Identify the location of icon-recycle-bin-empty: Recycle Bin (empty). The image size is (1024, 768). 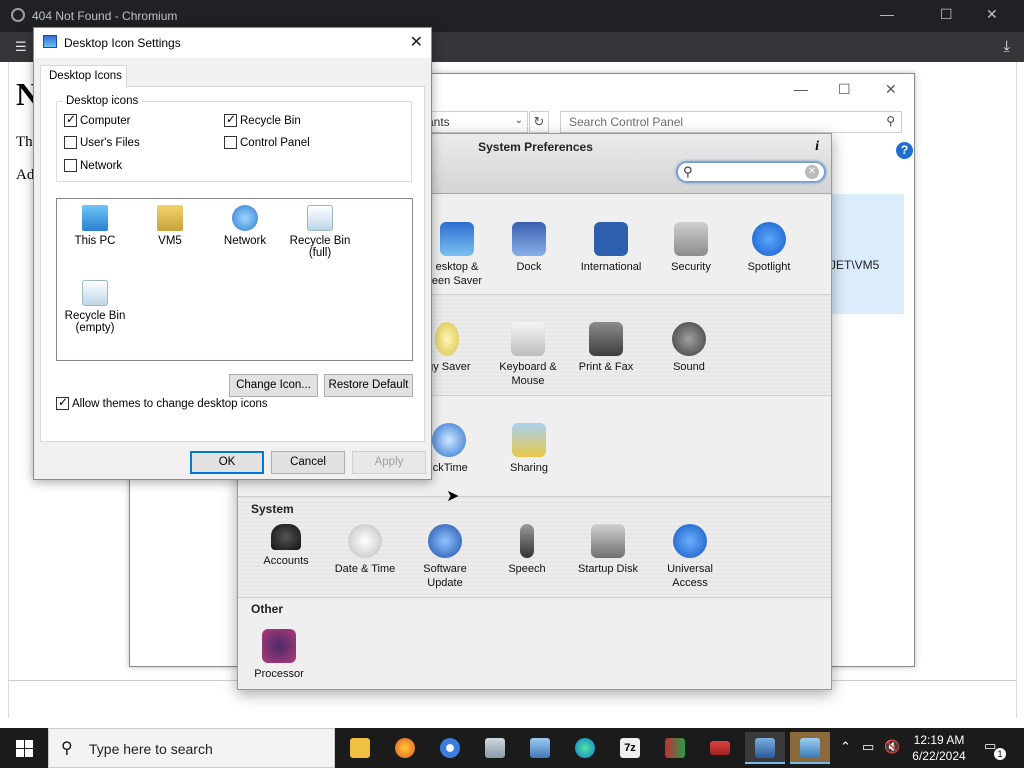
(95, 307).